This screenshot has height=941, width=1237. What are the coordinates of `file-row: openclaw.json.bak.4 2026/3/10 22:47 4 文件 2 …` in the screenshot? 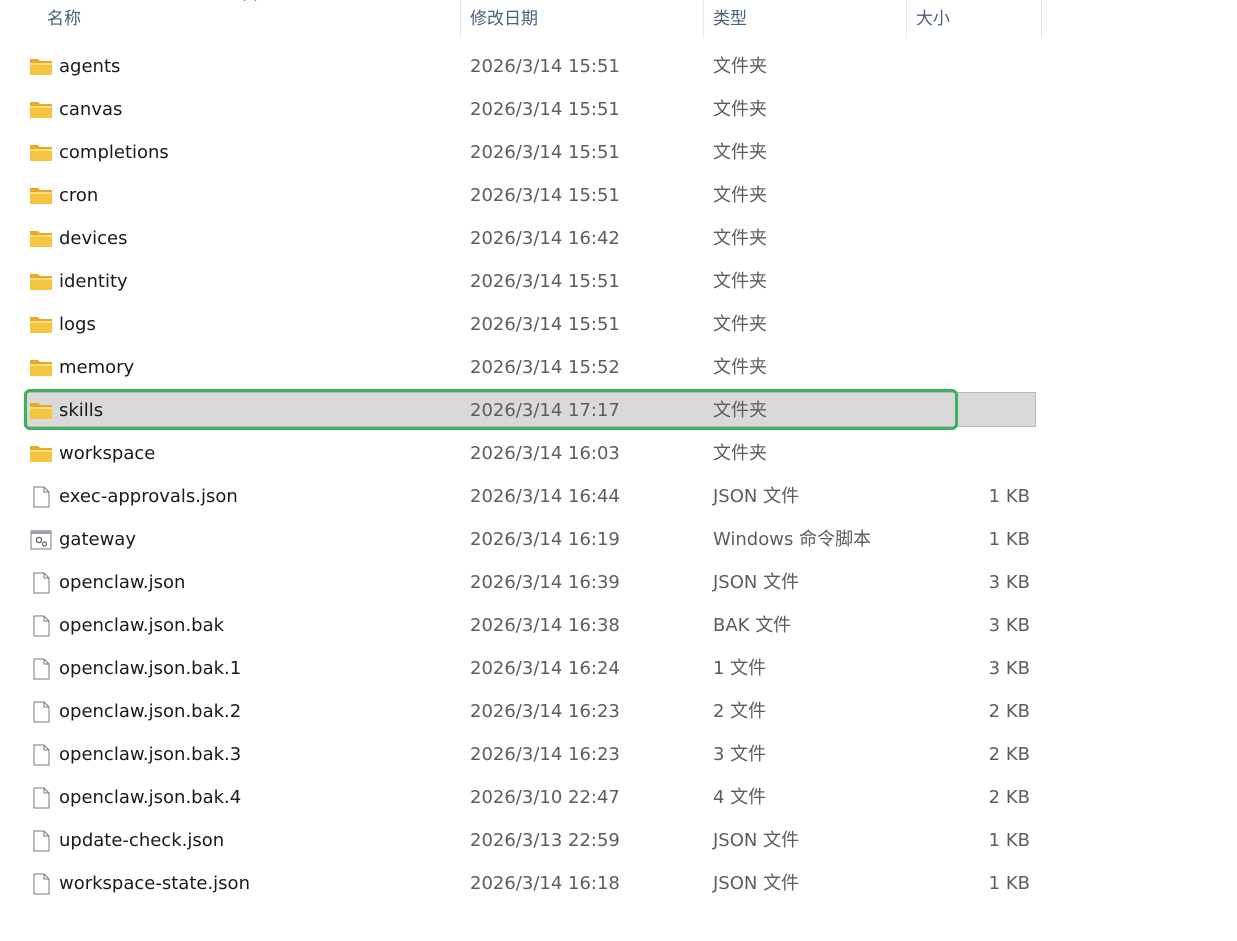 It's located at (618, 797).